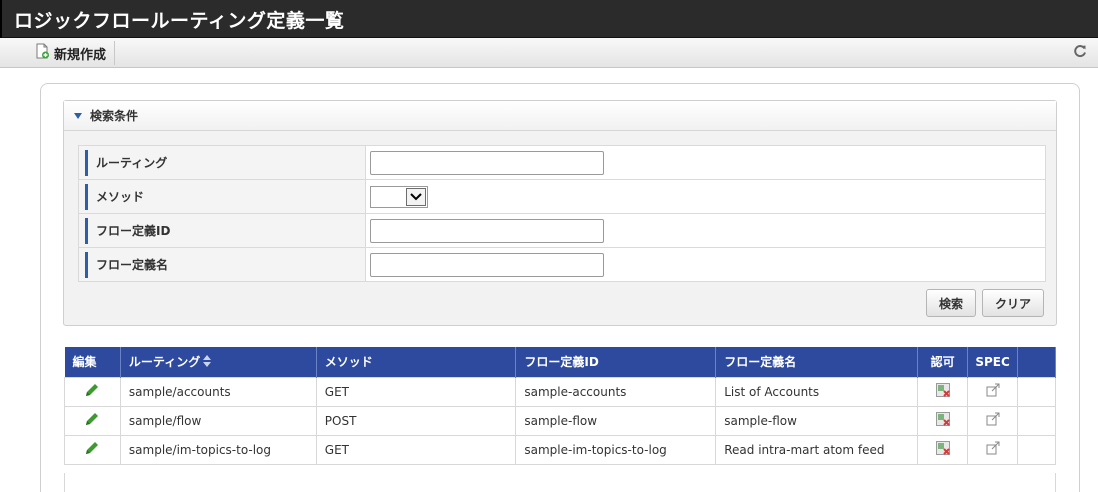 Image resolution: width=1098 pixels, height=492 pixels. I want to click on table-row: sample/flow POST sample-flow sample-flow, so click(560, 420).